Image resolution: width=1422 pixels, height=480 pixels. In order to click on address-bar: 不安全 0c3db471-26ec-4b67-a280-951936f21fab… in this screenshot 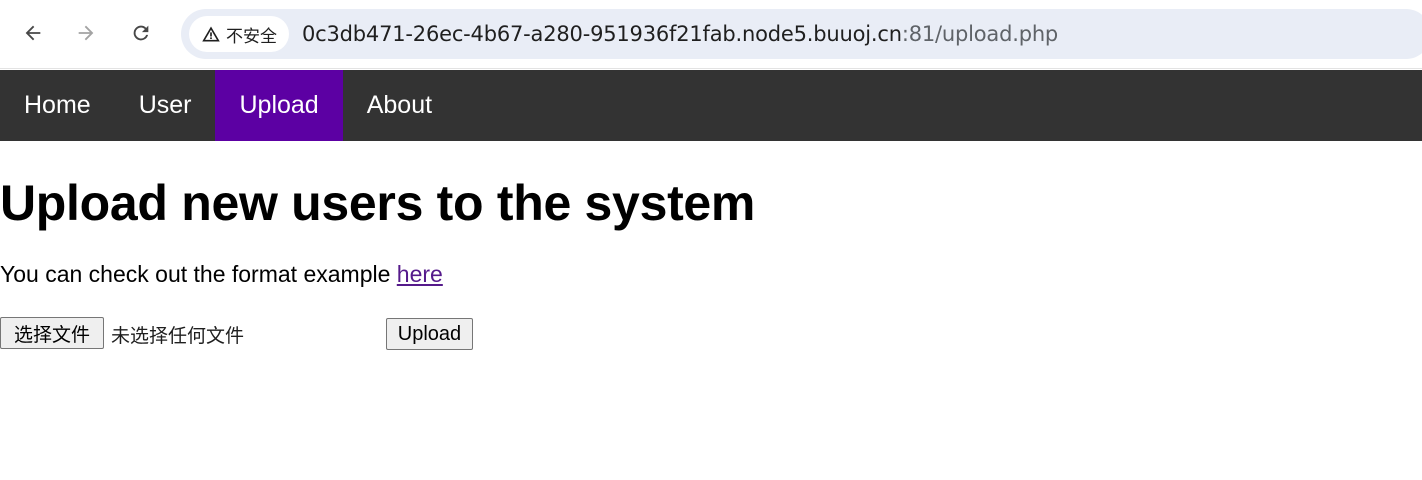, I will do `click(801, 34)`.